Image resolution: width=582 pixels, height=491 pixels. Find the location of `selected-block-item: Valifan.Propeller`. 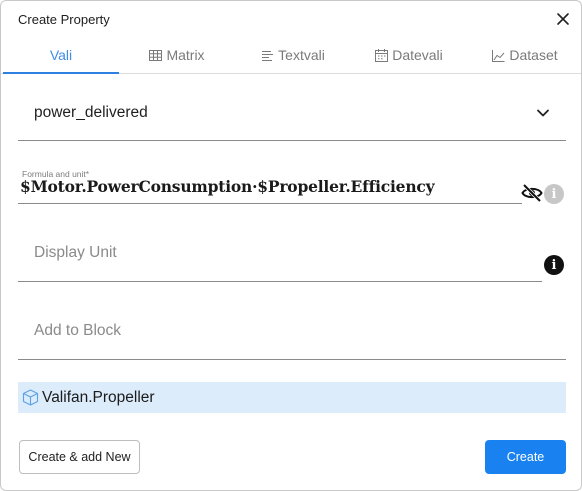

selected-block-item: Valifan.Propeller is located at coordinates (292, 397).